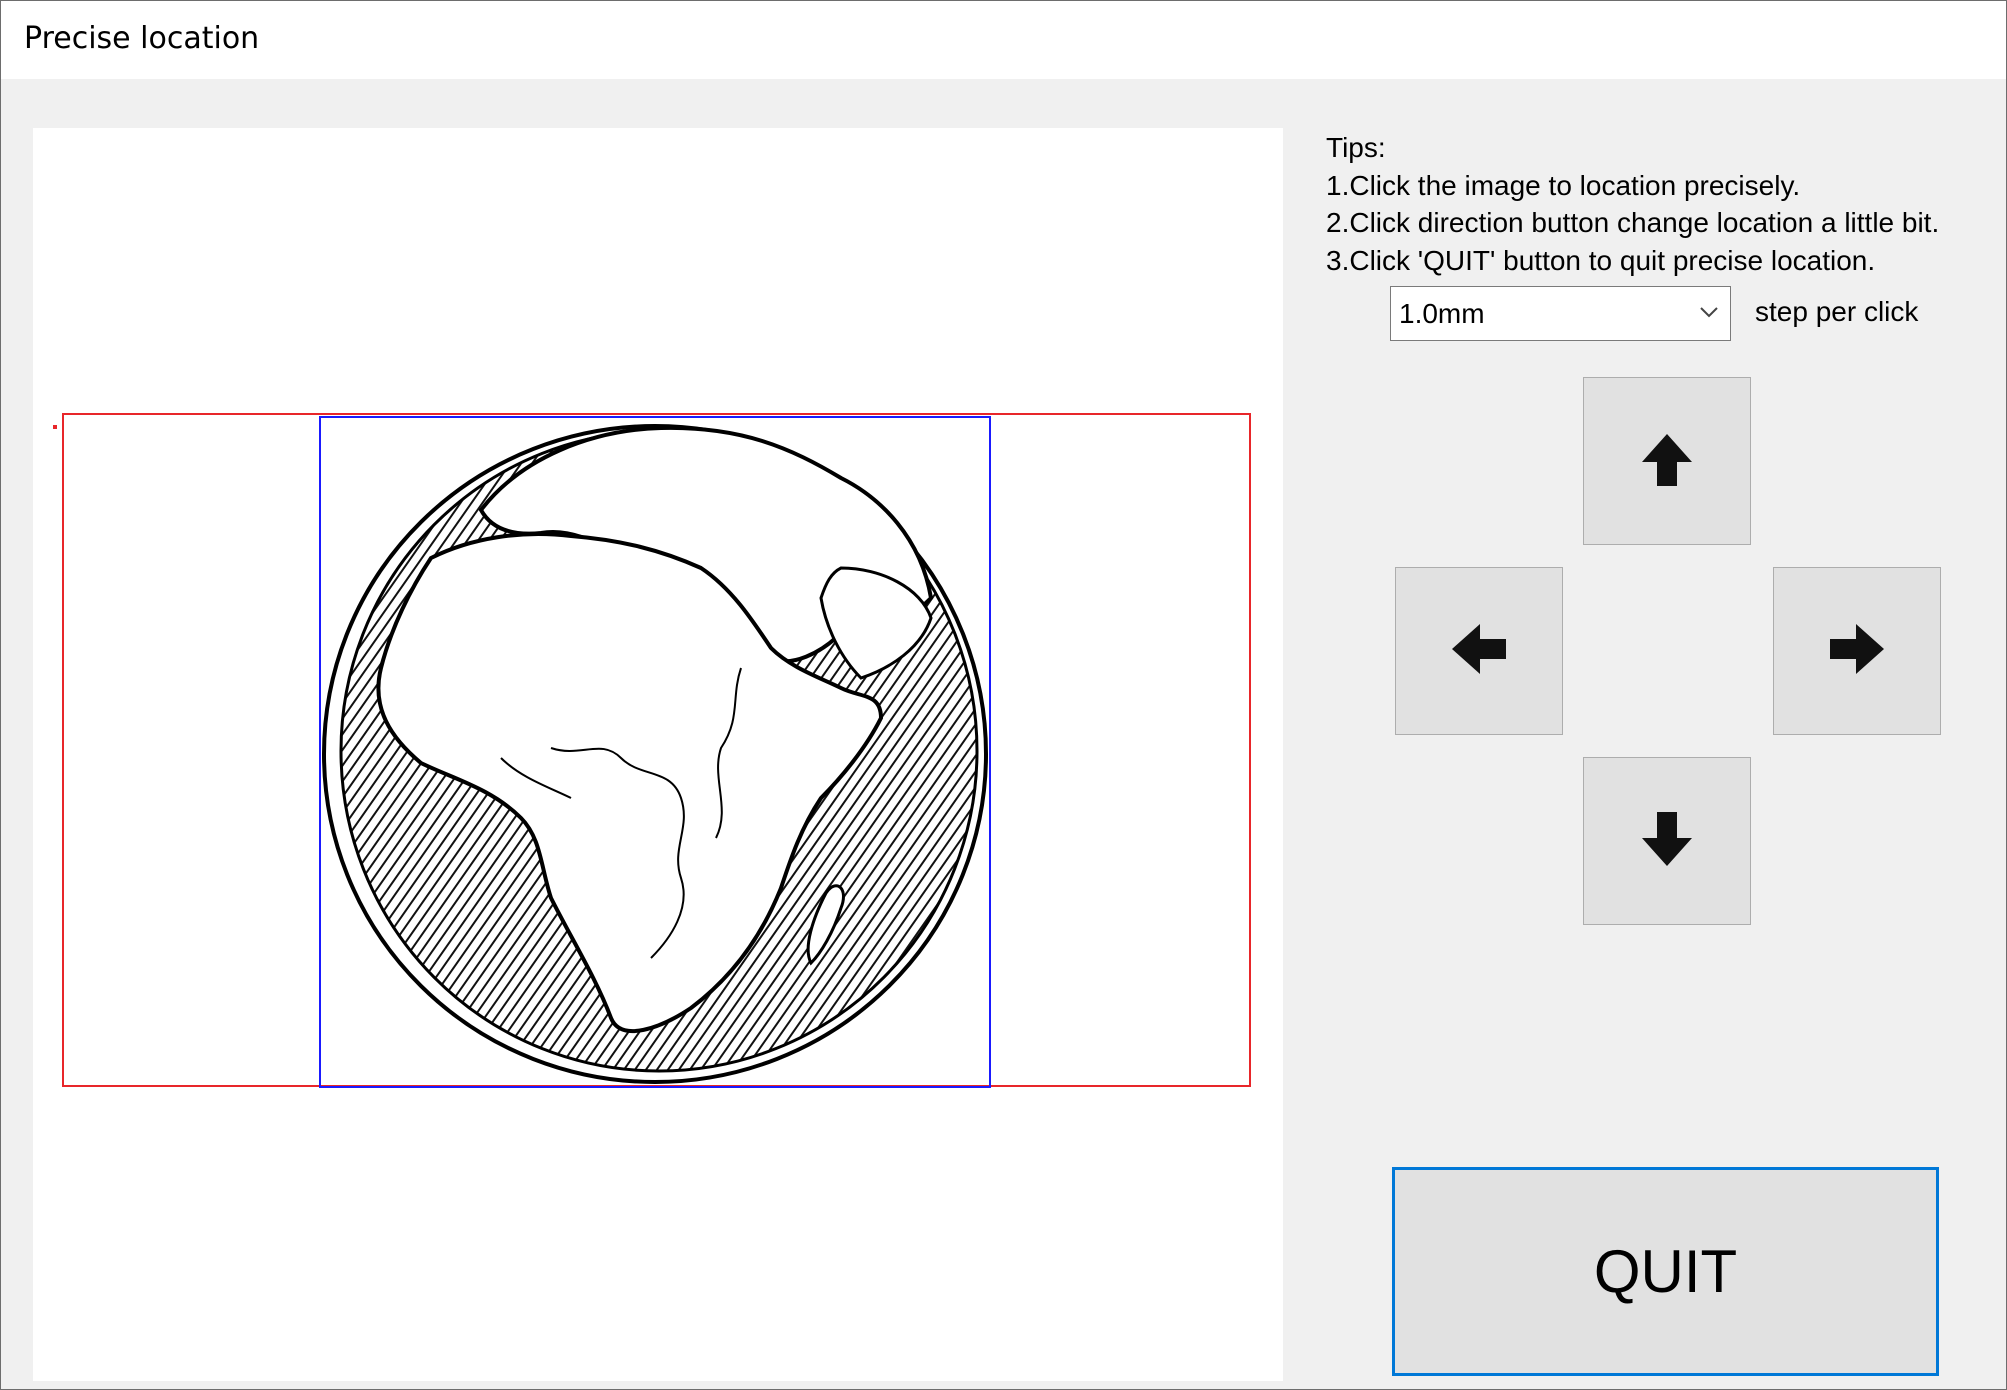 The width and height of the screenshot is (2007, 1390). What do you see at coordinates (1709, 314) in the screenshot?
I see `chevron-down-icon` at bounding box center [1709, 314].